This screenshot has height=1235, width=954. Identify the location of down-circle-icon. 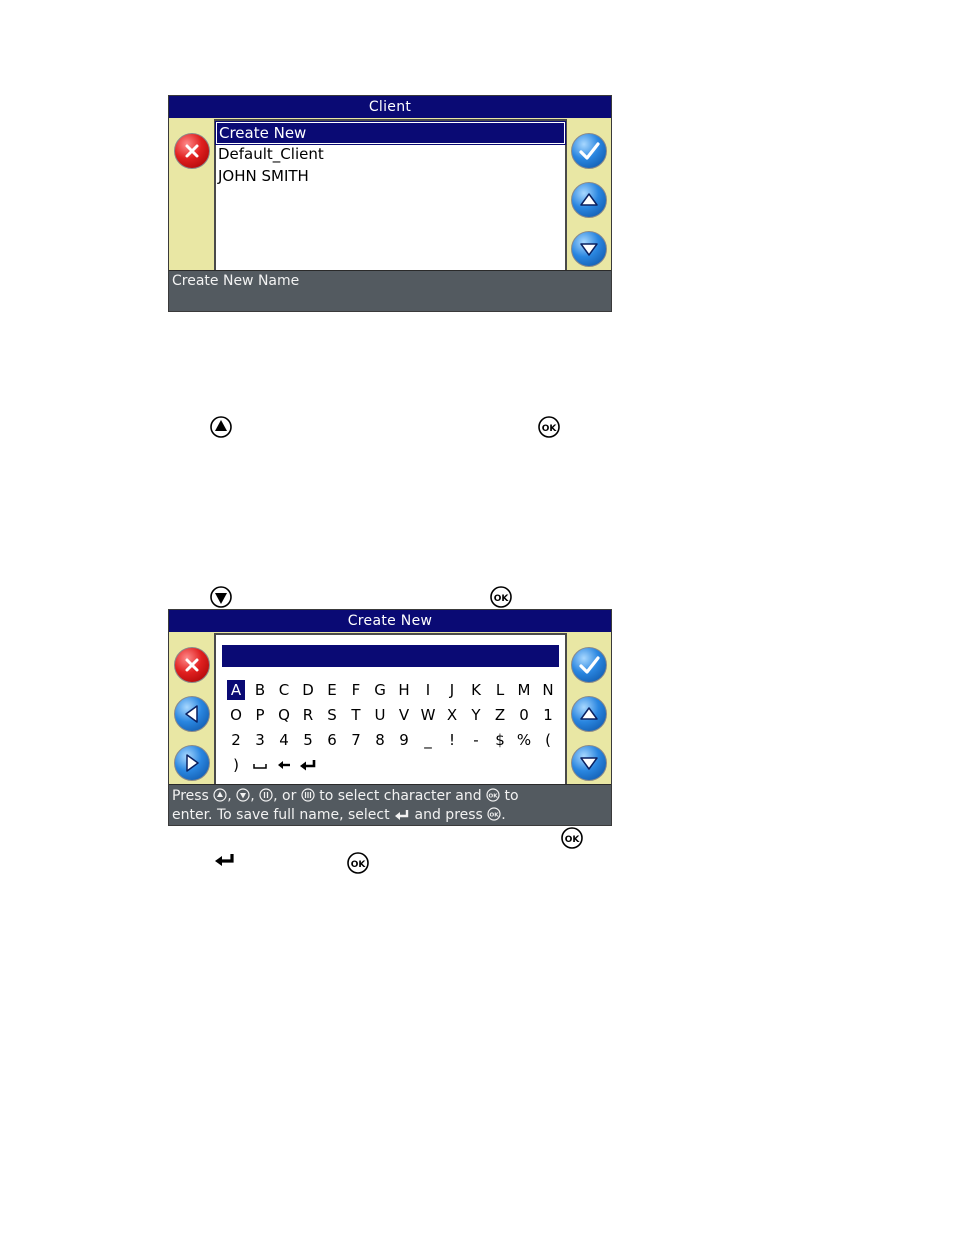
(243, 797).